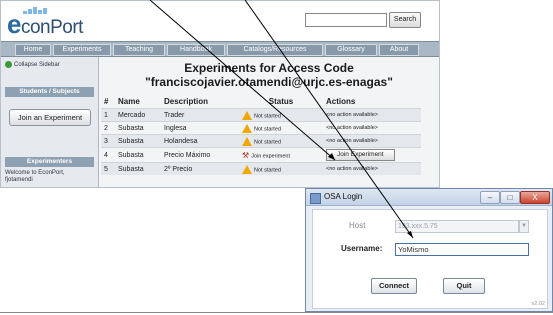  I want to click on nav-handbook: Handbook, so click(196, 50).